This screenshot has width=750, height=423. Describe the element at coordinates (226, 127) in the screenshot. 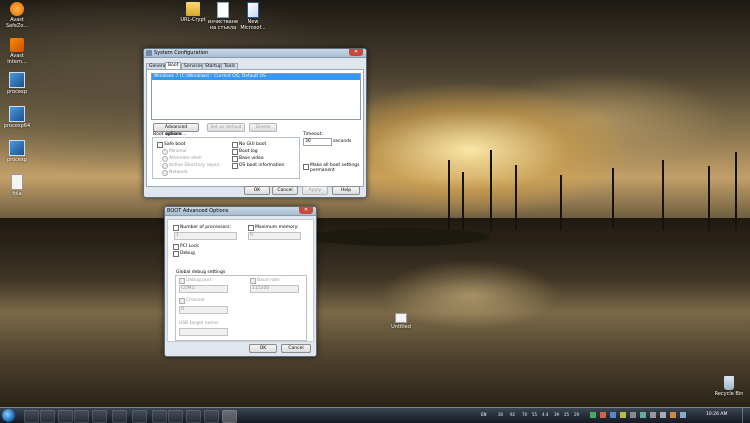

I see `set-as-default-button: Set as default` at that location.